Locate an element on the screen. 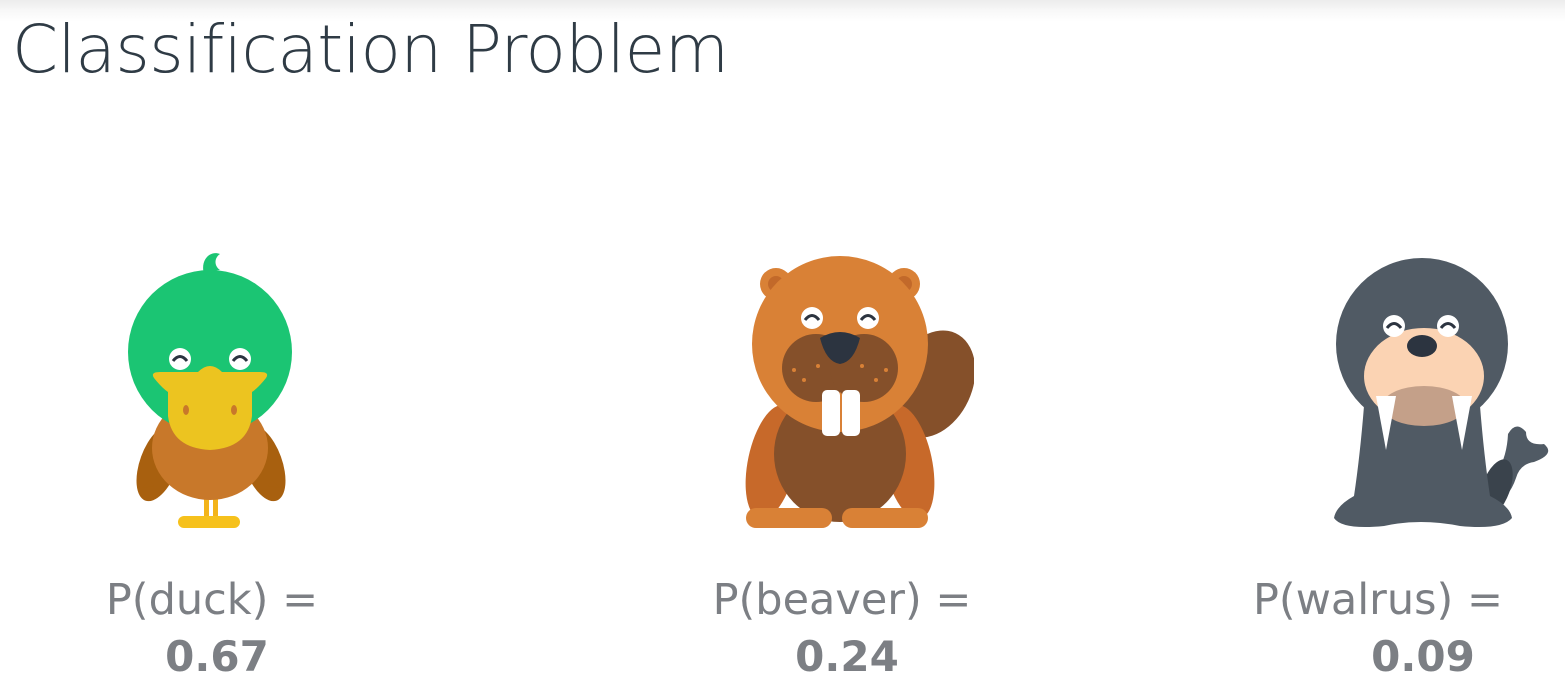  duck-probability-label: P(duck) = is located at coordinates (212, 600).